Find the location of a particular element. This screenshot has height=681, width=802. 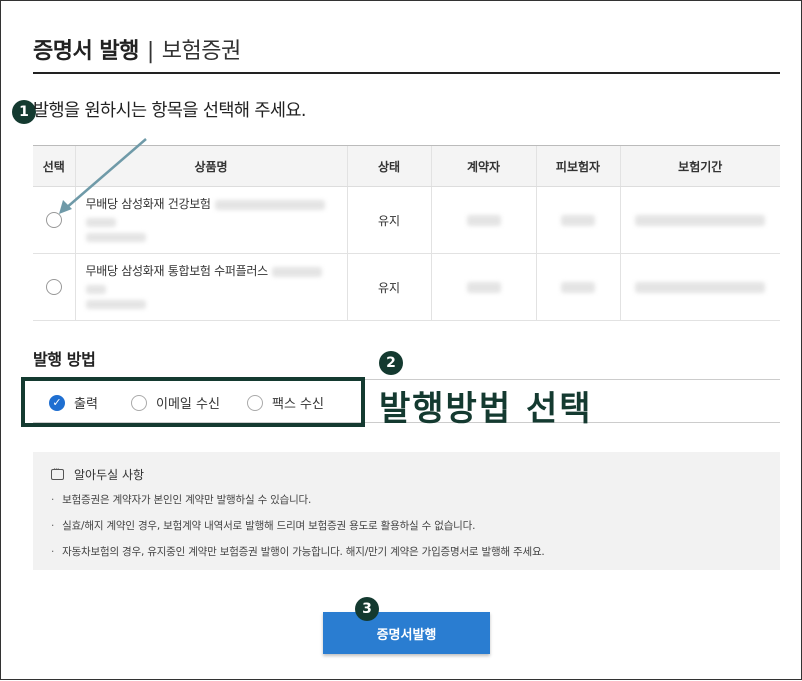

method-title: 발행 방법 is located at coordinates (64, 359).